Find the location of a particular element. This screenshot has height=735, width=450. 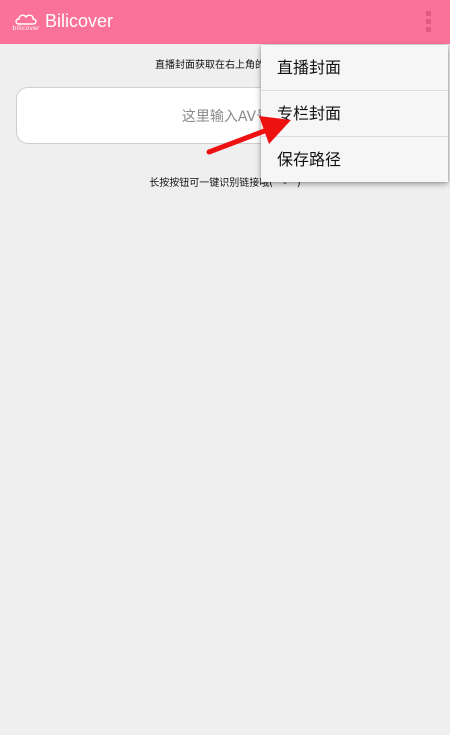

cloud-icon is located at coordinates (26, 19).